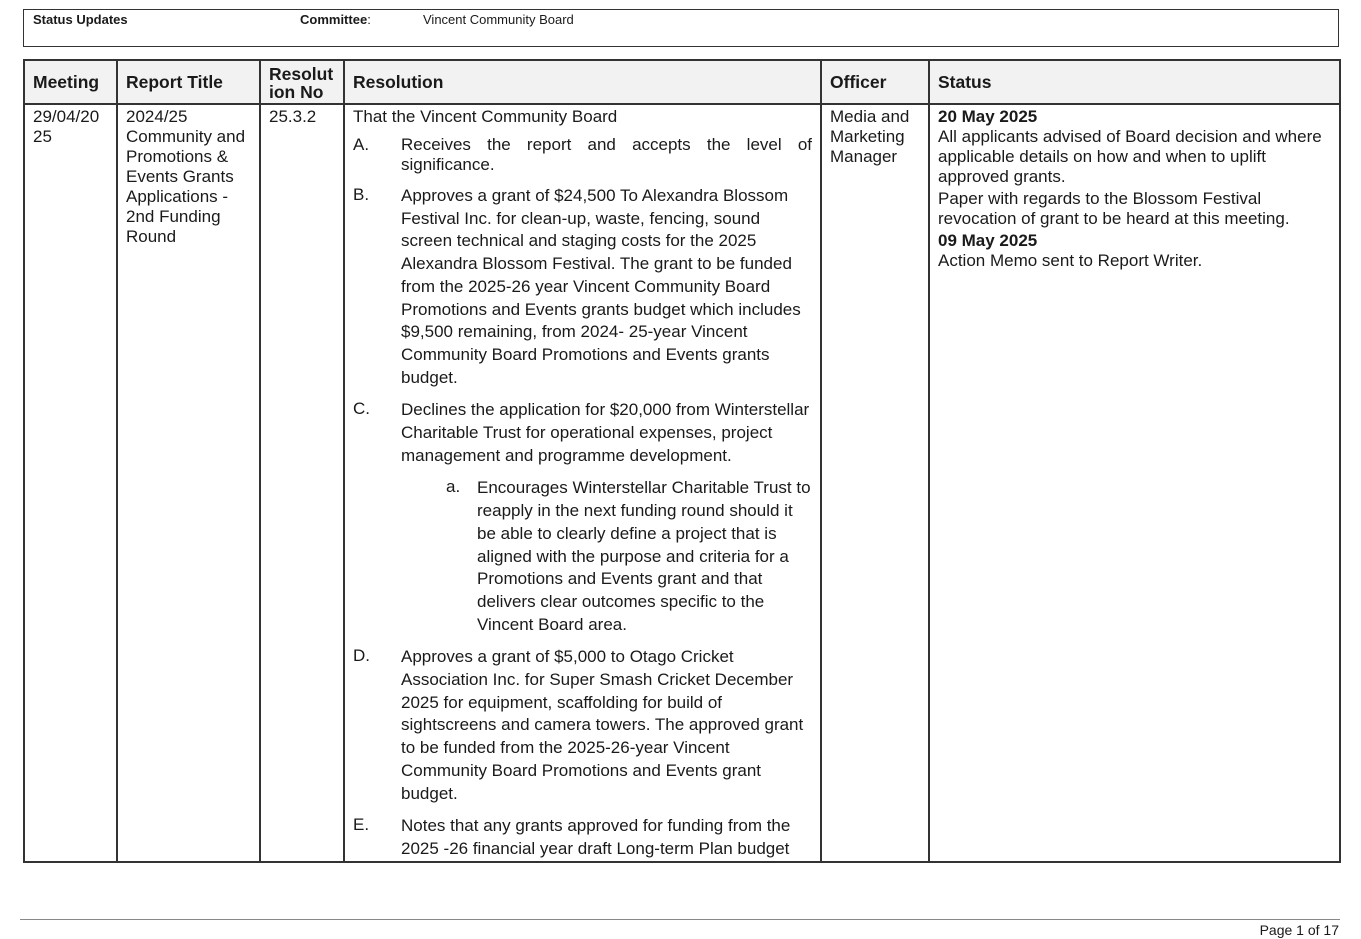 The width and height of the screenshot is (1361, 939). I want to click on committee-value: Vincent Community Board, so click(498, 19).